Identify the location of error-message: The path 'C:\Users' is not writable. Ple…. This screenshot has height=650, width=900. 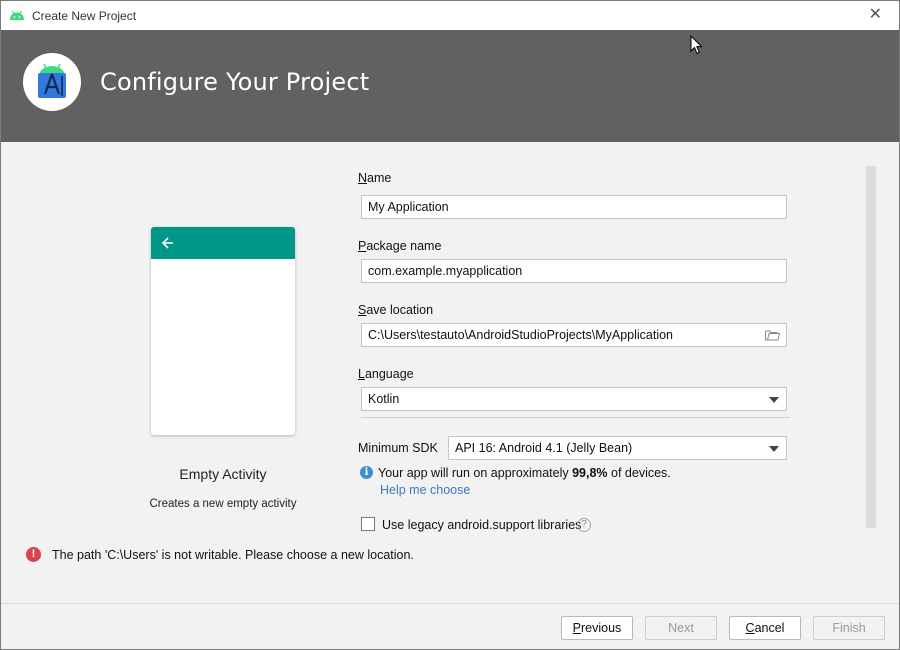
(233, 555).